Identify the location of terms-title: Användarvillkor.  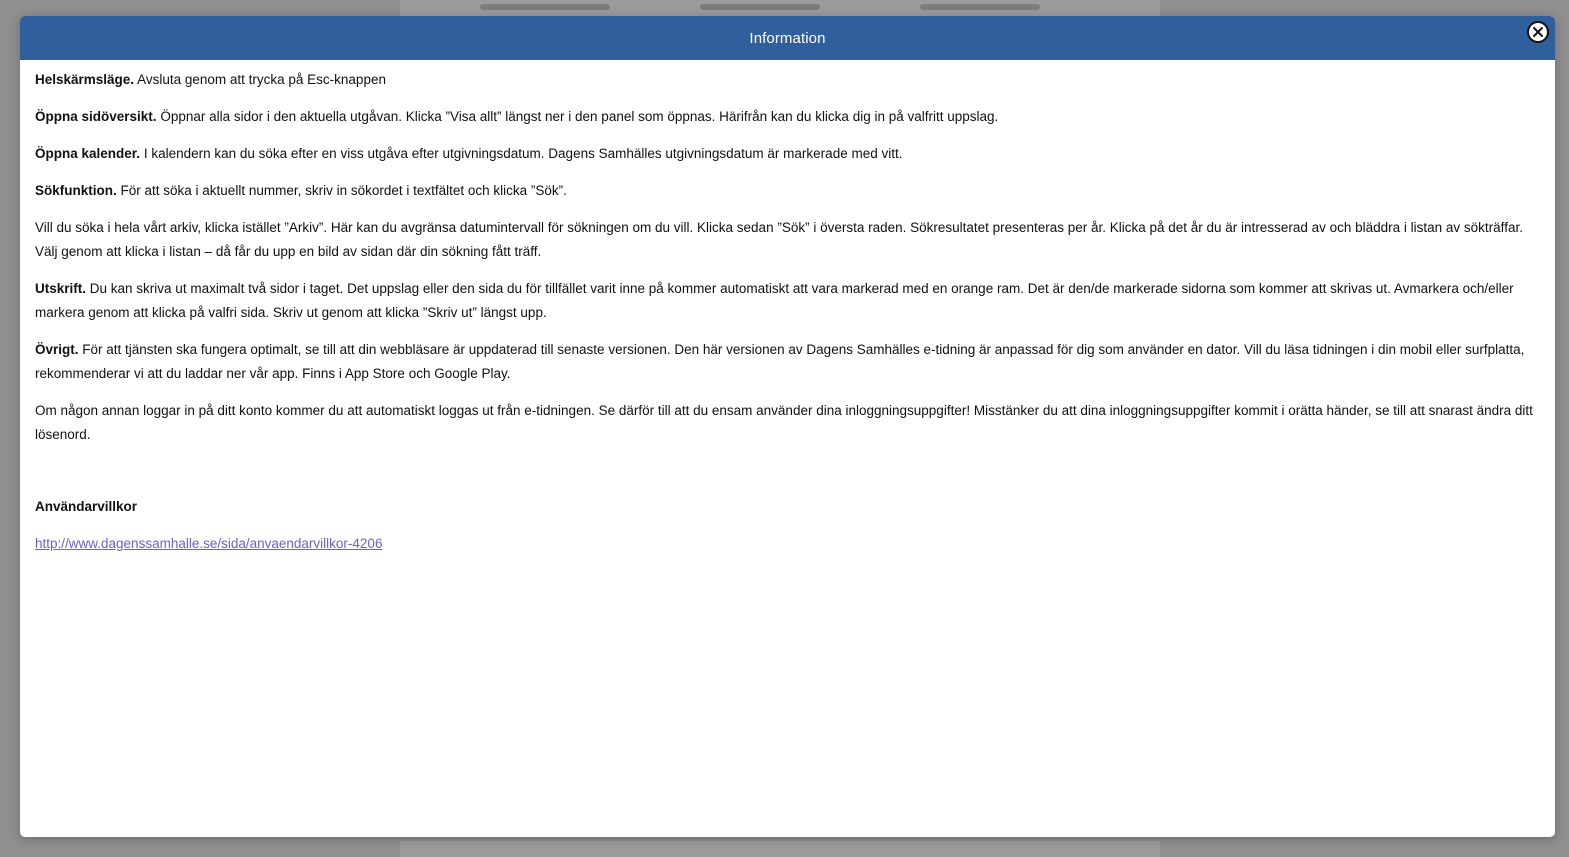
(86, 506).